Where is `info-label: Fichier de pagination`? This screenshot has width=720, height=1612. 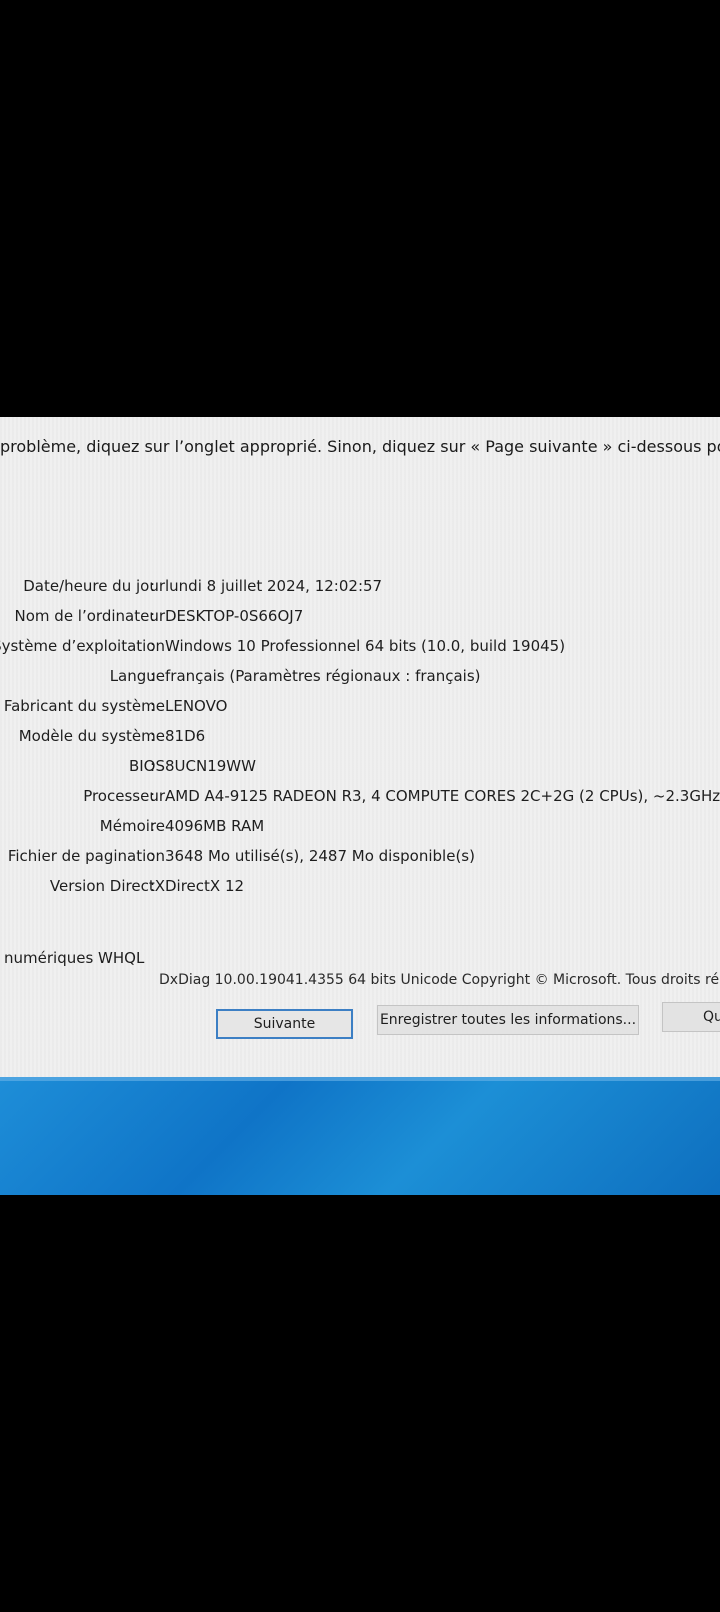 info-label: Fichier de pagination is located at coordinates (86, 856).